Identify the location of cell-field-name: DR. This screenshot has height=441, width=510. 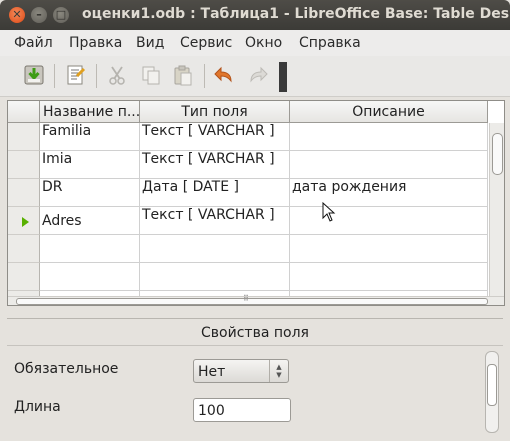
(90, 193).